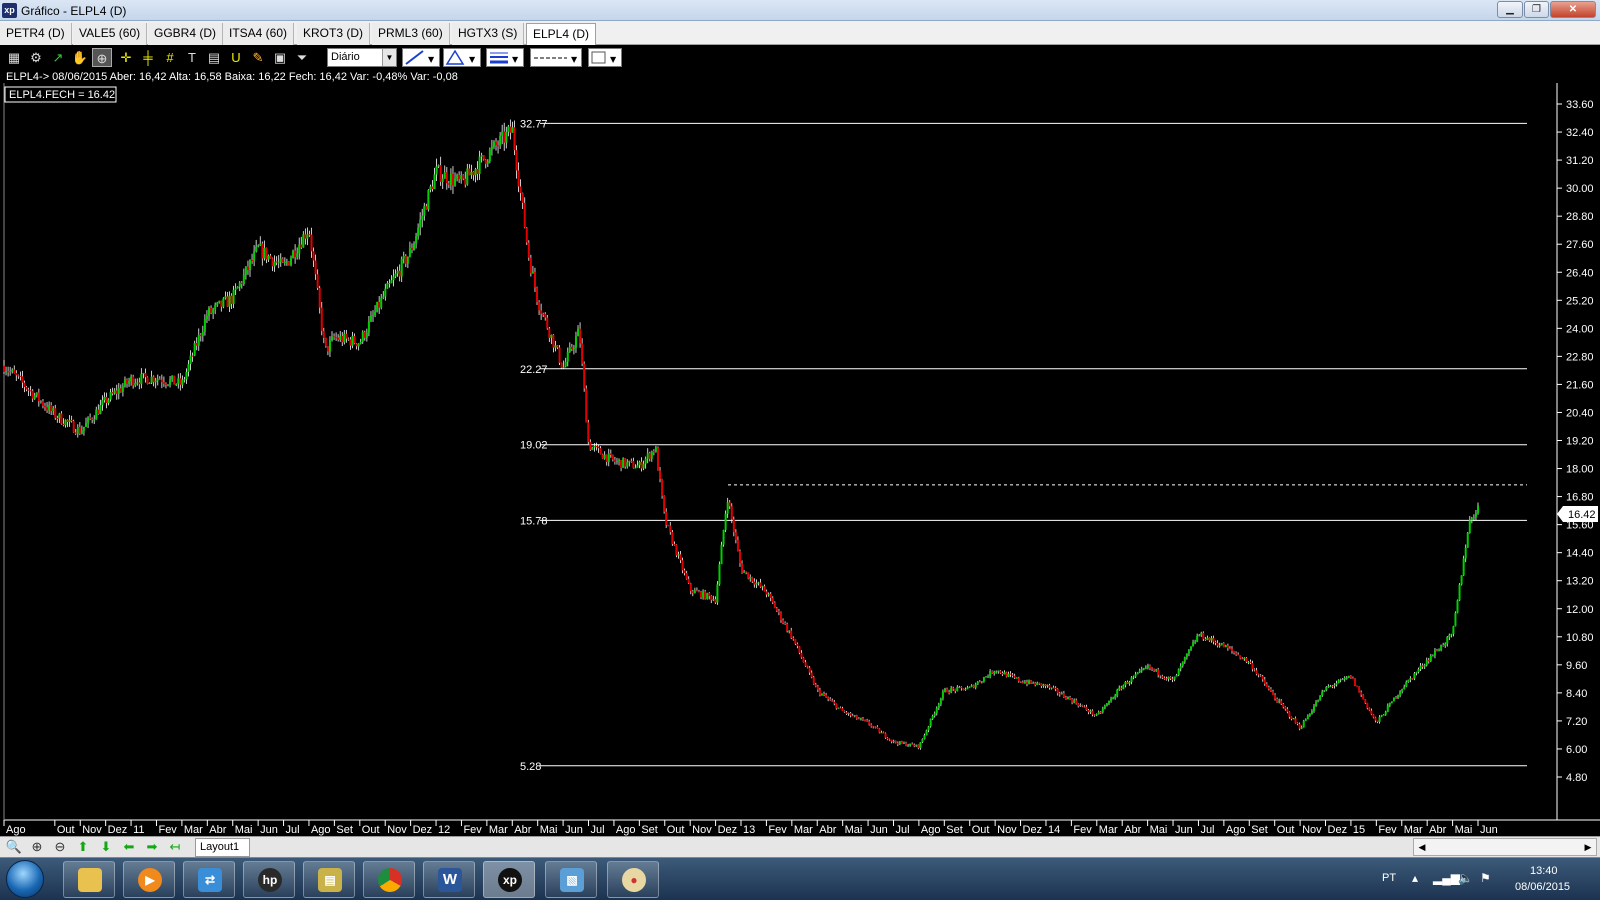  What do you see at coordinates (1485, 878) in the screenshot?
I see `action-center-icon: ⚑` at bounding box center [1485, 878].